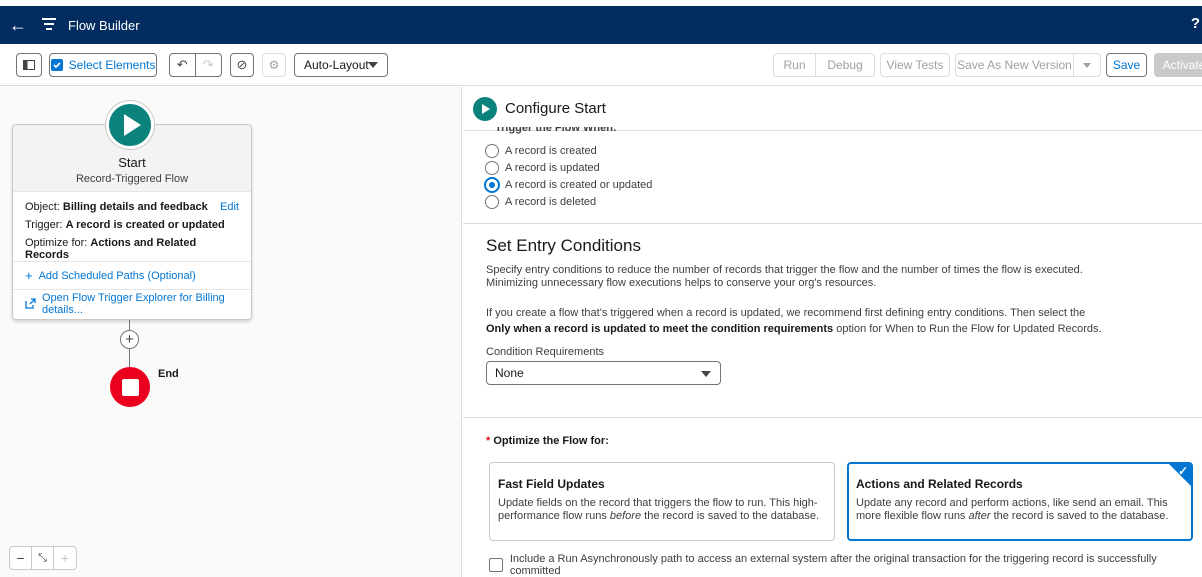  What do you see at coordinates (979, 516) in the screenshot?
I see `actions-desc-em: after` at bounding box center [979, 516].